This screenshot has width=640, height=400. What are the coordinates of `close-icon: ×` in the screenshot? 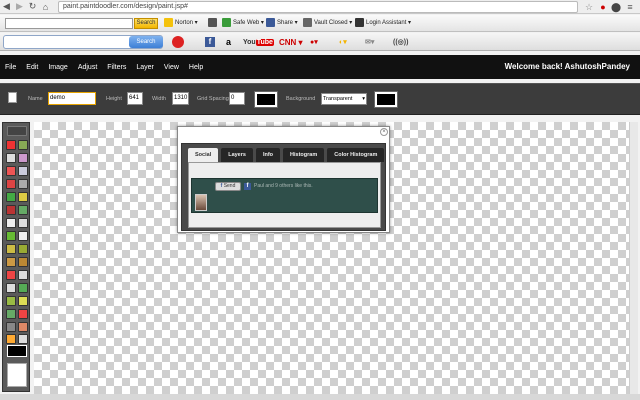 It's located at (384, 132).